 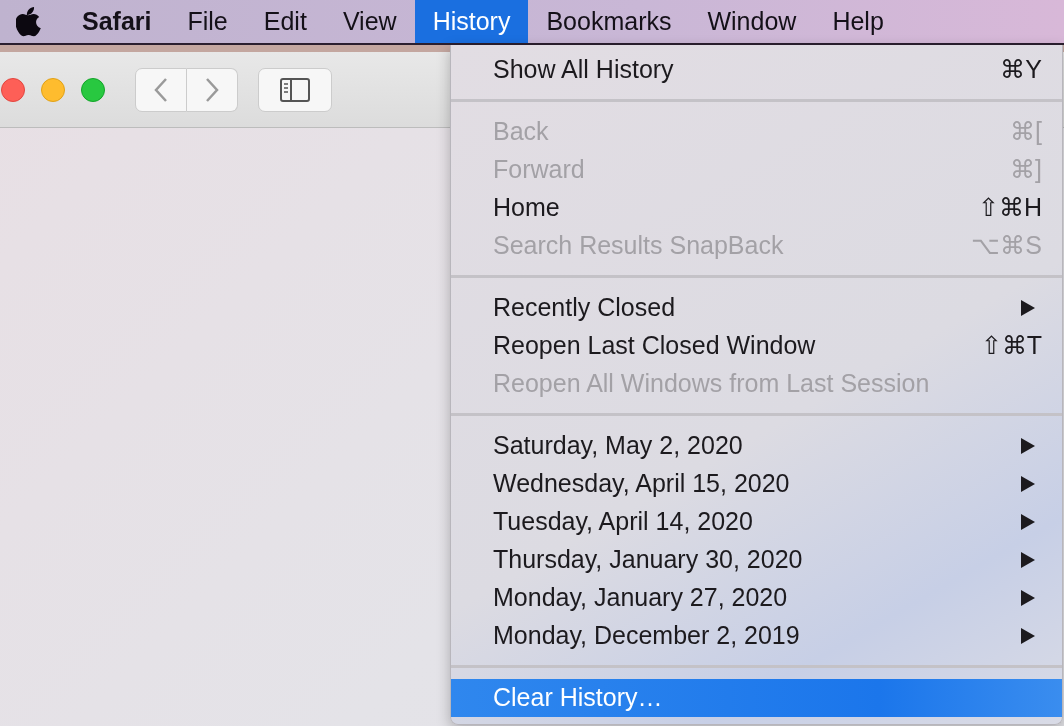 I want to click on menu-item: Thursday, January 30, 2020, so click(x=756, y=560).